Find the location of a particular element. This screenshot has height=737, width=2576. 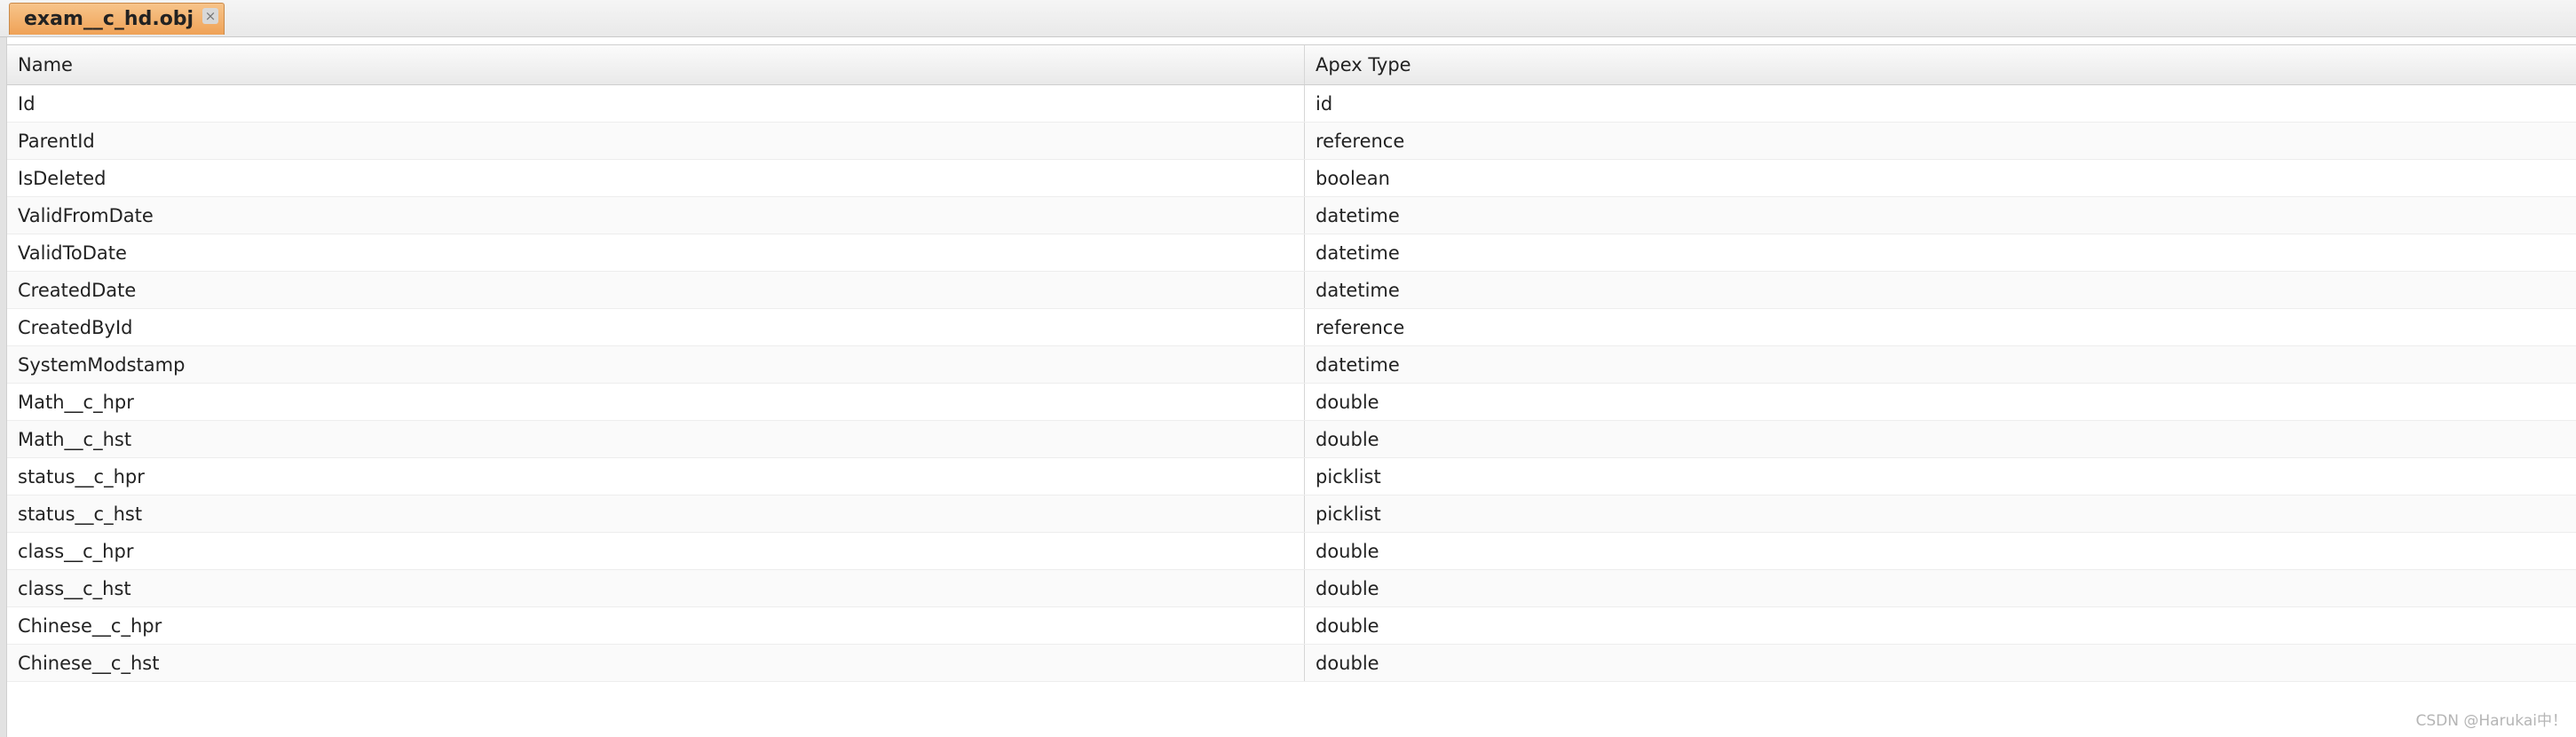

close-icon: × is located at coordinates (210, 16).